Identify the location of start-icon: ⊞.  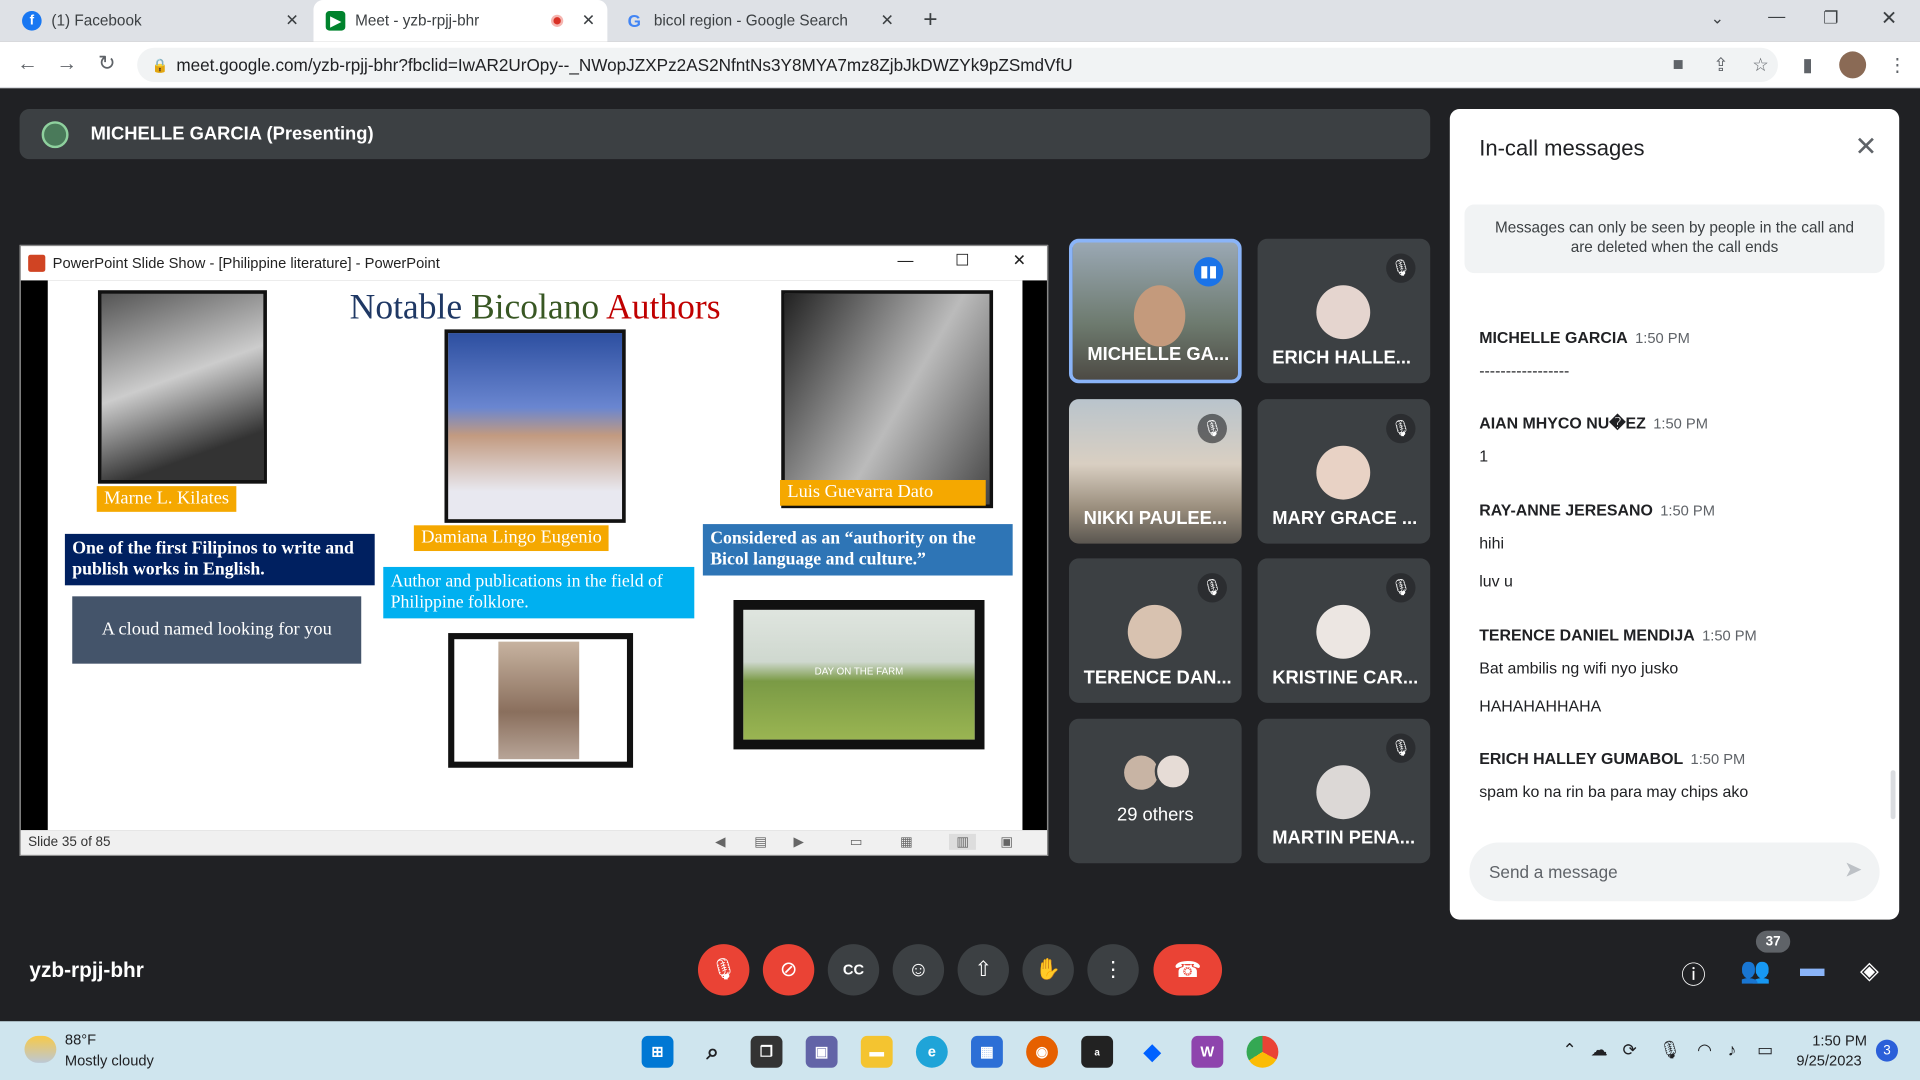
(657, 1051).